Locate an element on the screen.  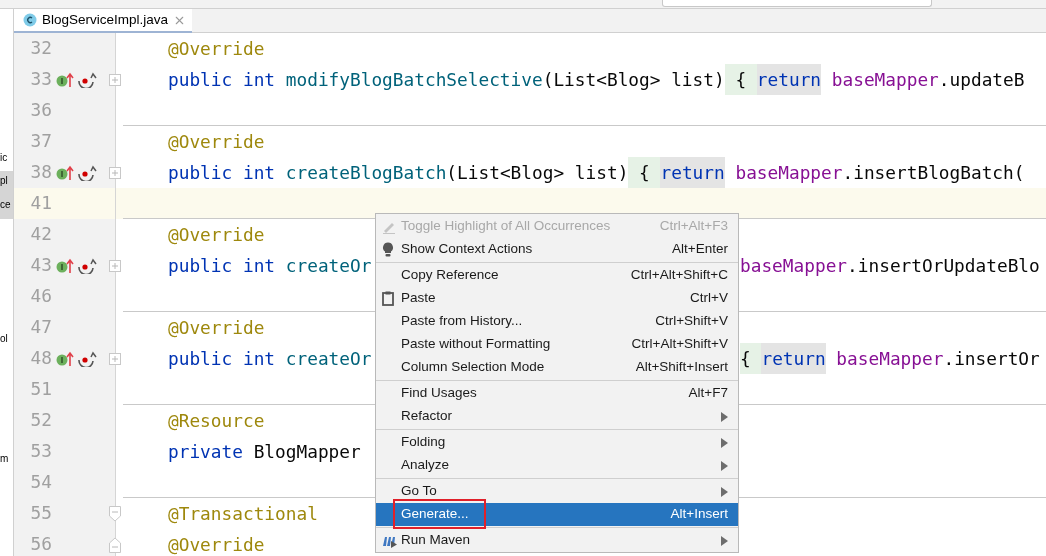
code-line: private BlogMapper is located at coordinates (264, 452).